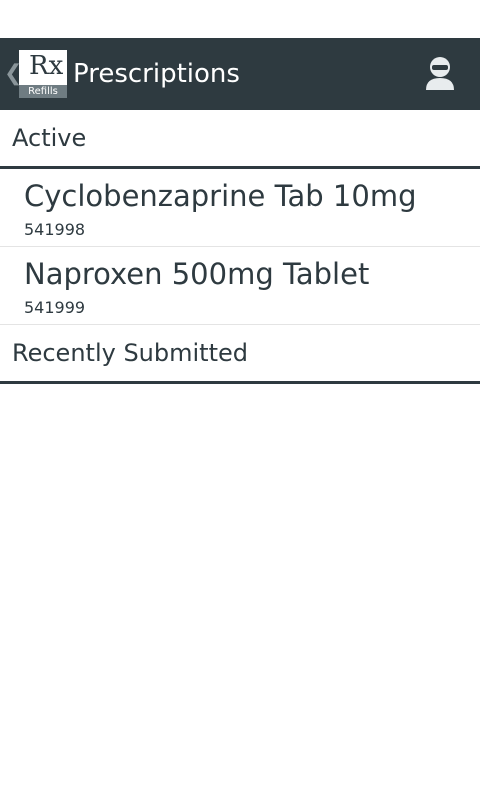 The height and width of the screenshot is (800, 480). Describe the element at coordinates (440, 74) in the screenshot. I see `user-icon` at that location.